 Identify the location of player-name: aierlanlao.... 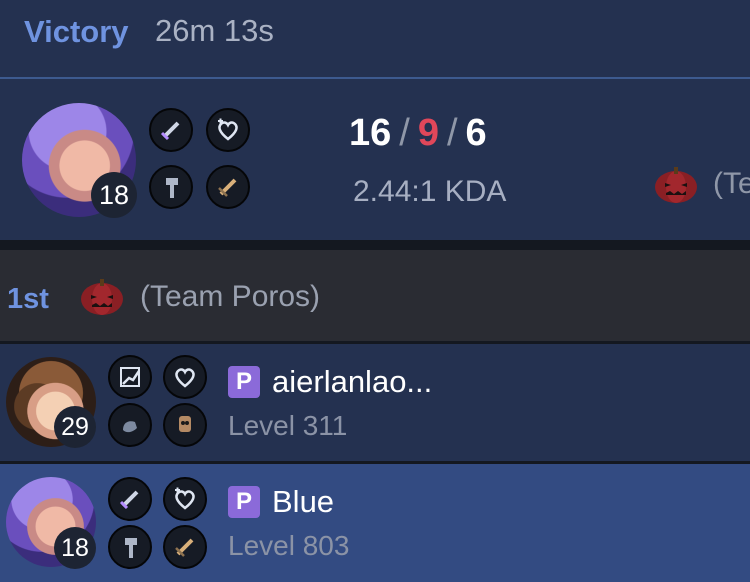
(352, 382).